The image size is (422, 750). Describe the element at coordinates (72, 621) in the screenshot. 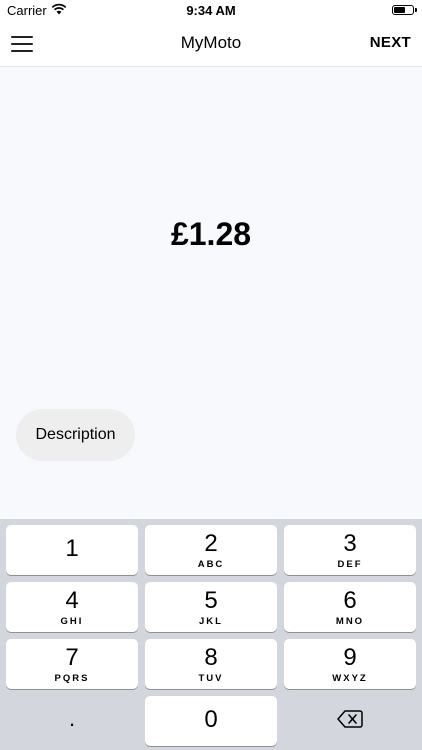

I see `key-letters: GHI` at that location.